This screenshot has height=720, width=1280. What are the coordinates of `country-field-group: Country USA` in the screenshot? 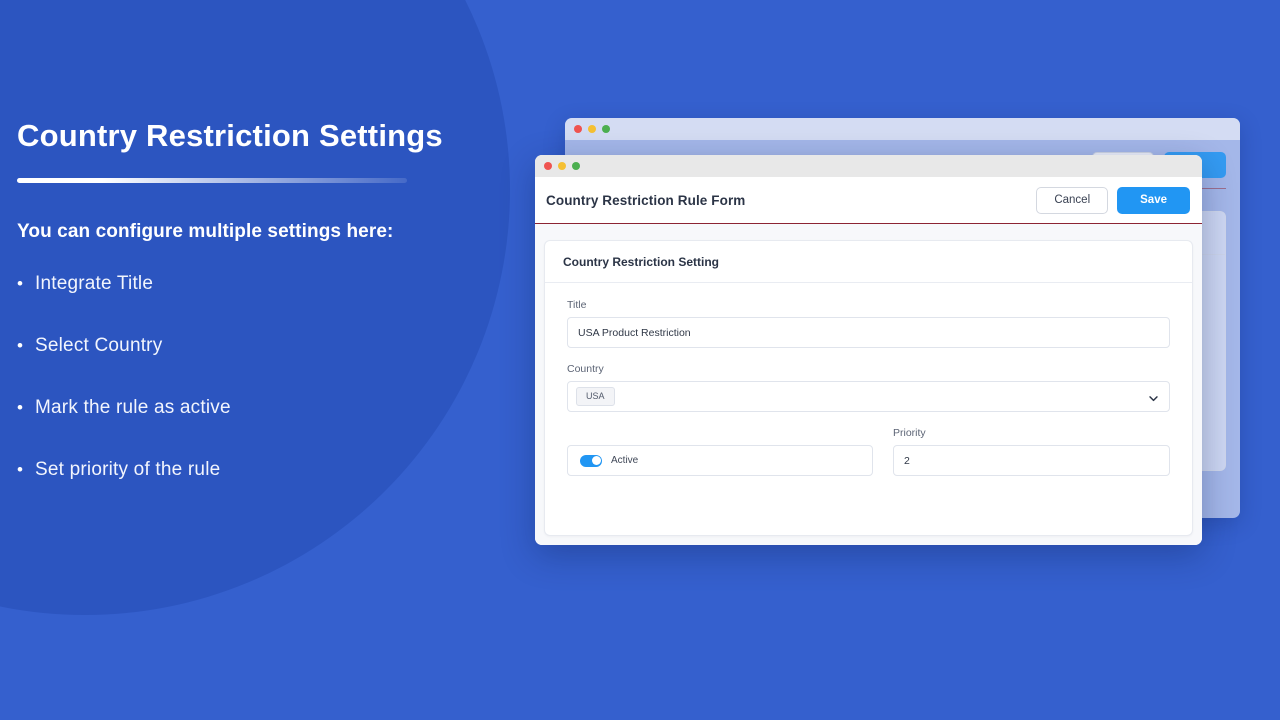 It's located at (868, 387).